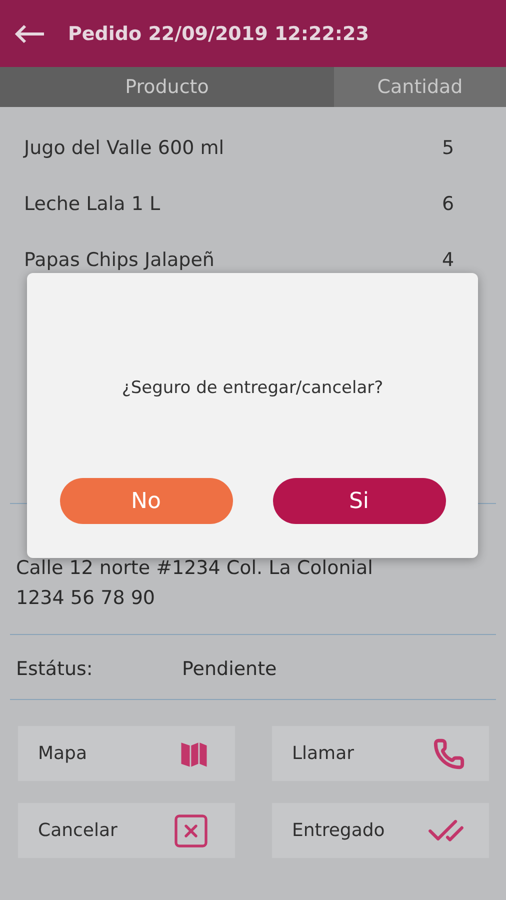 The width and height of the screenshot is (506, 900). What do you see at coordinates (449, 260) in the screenshot?
I see `quantity-cell-text: 4` at bounding box center [449, 260].